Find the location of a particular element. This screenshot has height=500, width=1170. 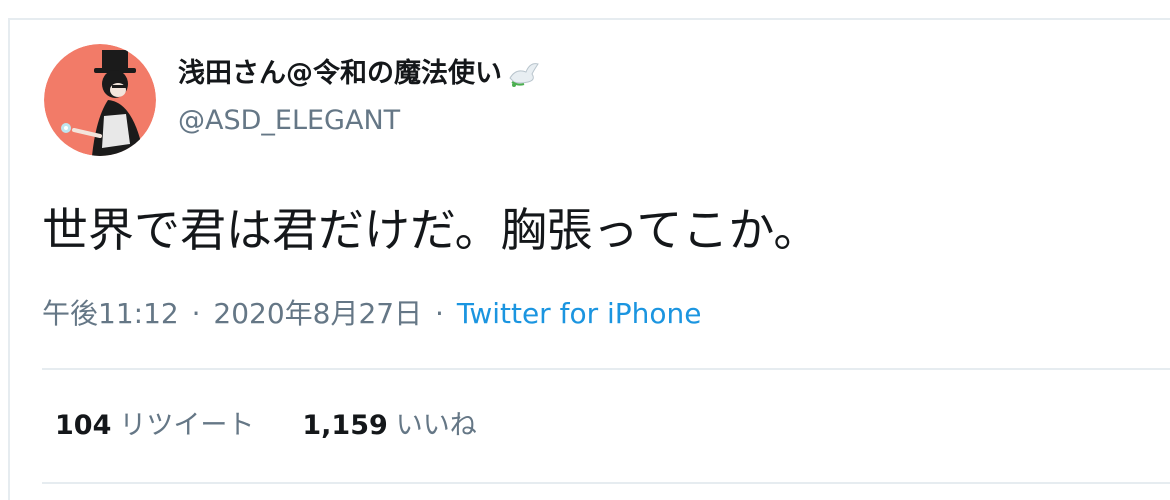

retweet-label: リツイート is located at coordinates (187, 425).